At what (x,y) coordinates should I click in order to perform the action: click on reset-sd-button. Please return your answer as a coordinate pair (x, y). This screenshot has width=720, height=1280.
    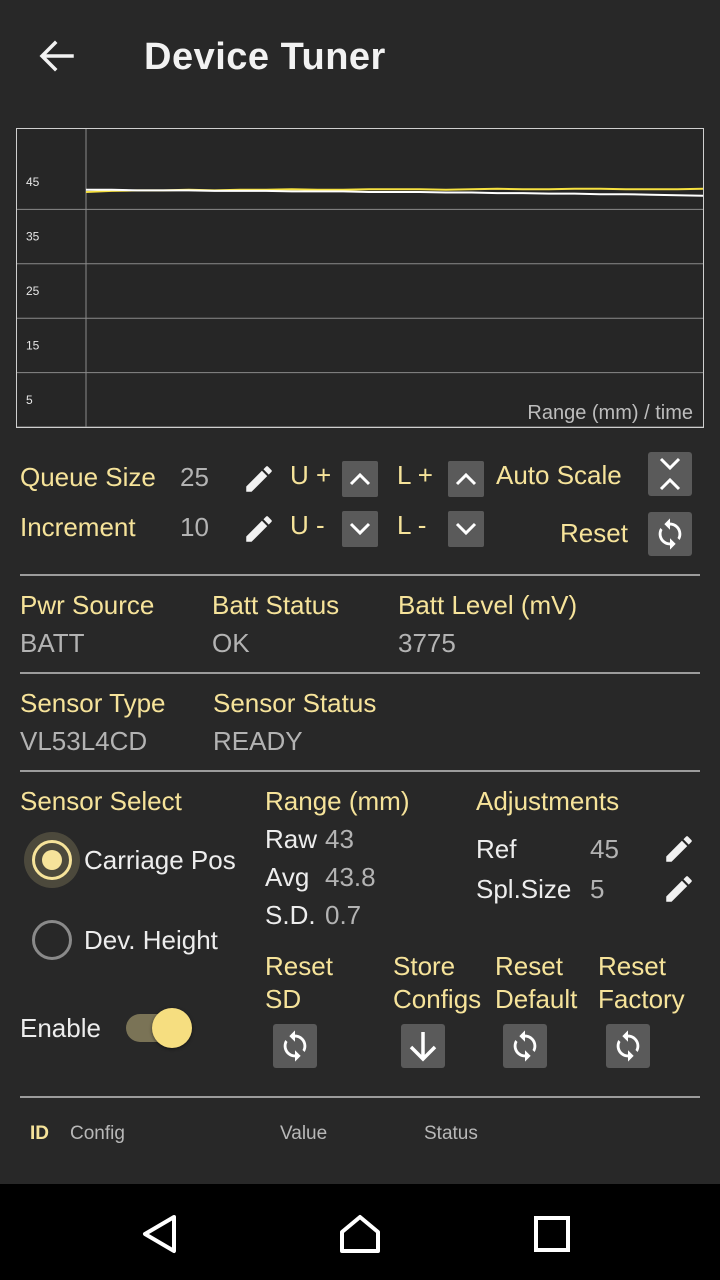
    Looking at the image, I should click on (295, 1046).